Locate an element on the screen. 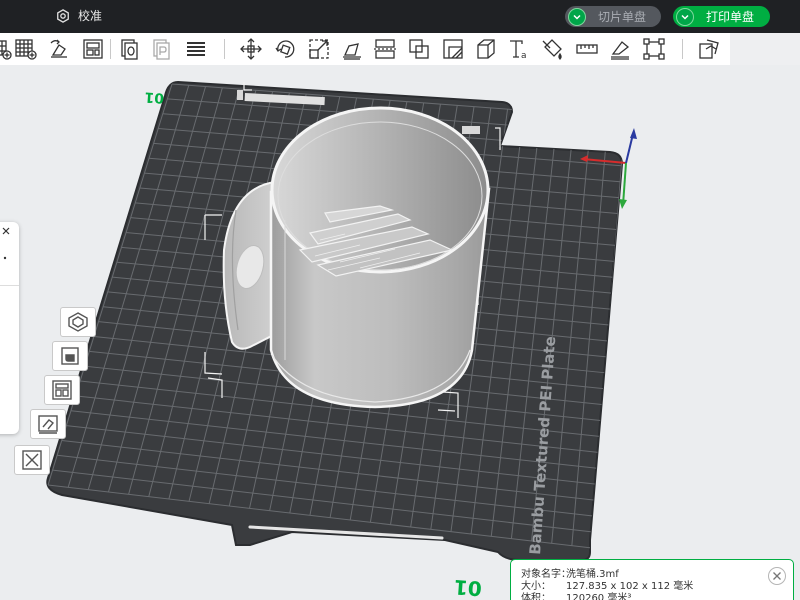 The image size is (800, 600). add-object-icon is located at coordinates (7, 49).